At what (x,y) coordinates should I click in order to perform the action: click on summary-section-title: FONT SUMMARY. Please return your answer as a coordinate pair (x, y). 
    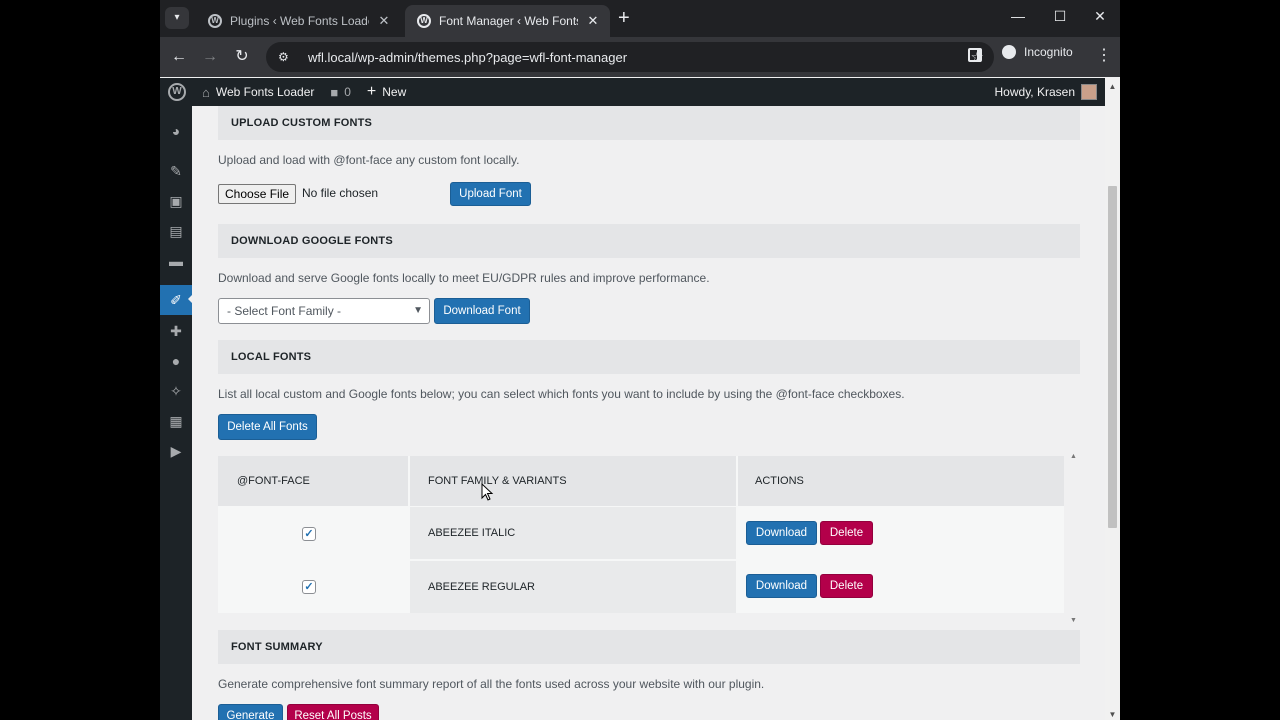
    Looking at the image, I should click on (649, 647).